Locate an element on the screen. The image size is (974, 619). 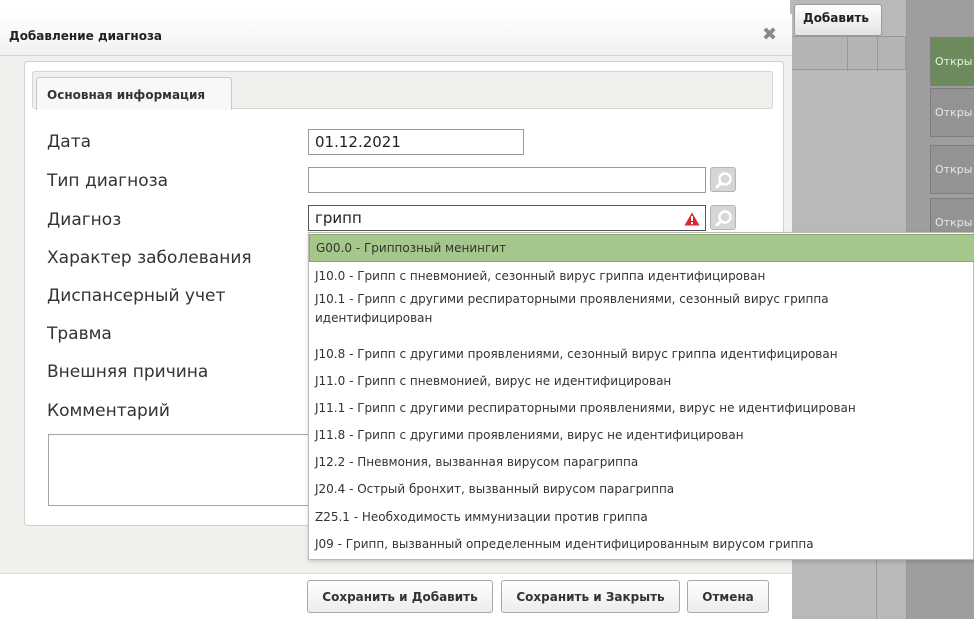
diagnosis-search-button is located at coordinates (723, 217).